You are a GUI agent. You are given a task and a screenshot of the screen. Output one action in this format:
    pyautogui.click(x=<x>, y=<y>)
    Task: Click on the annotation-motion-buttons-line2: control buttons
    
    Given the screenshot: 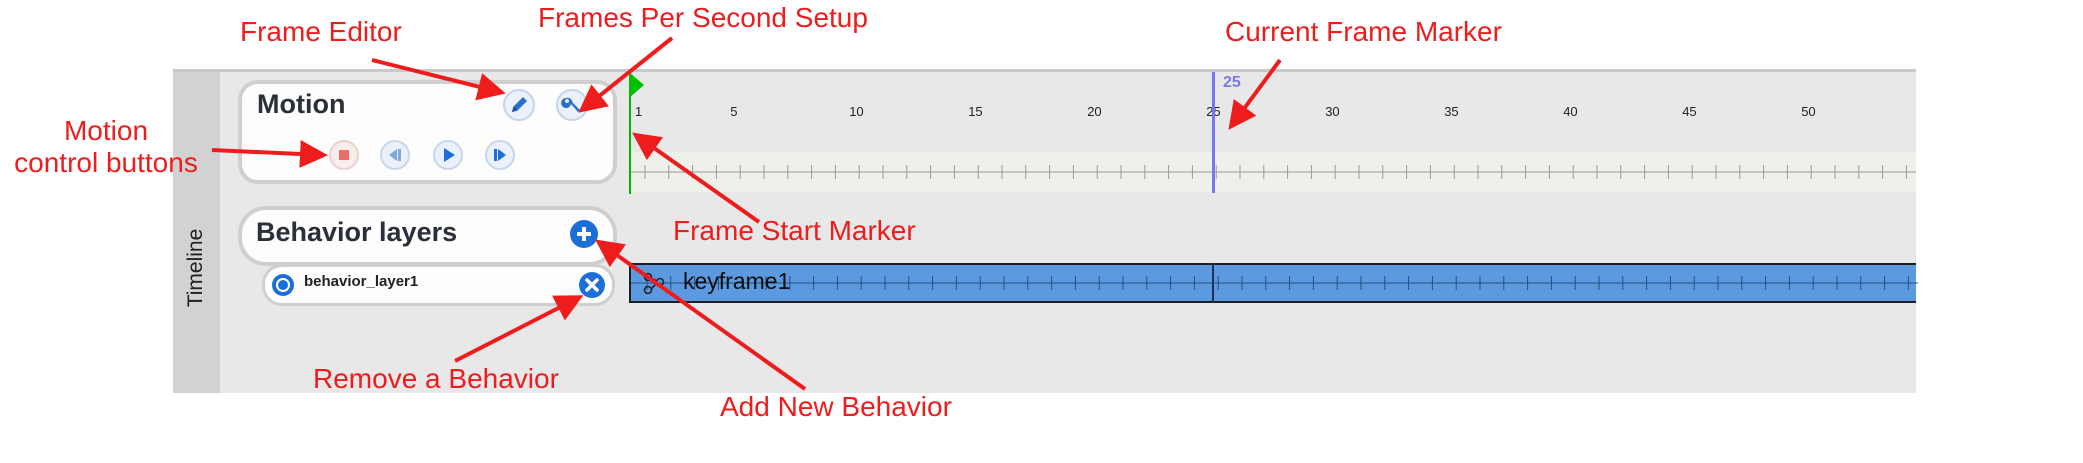 What is the action you would take?
    pyautogui.click(x=106, y=163)
    